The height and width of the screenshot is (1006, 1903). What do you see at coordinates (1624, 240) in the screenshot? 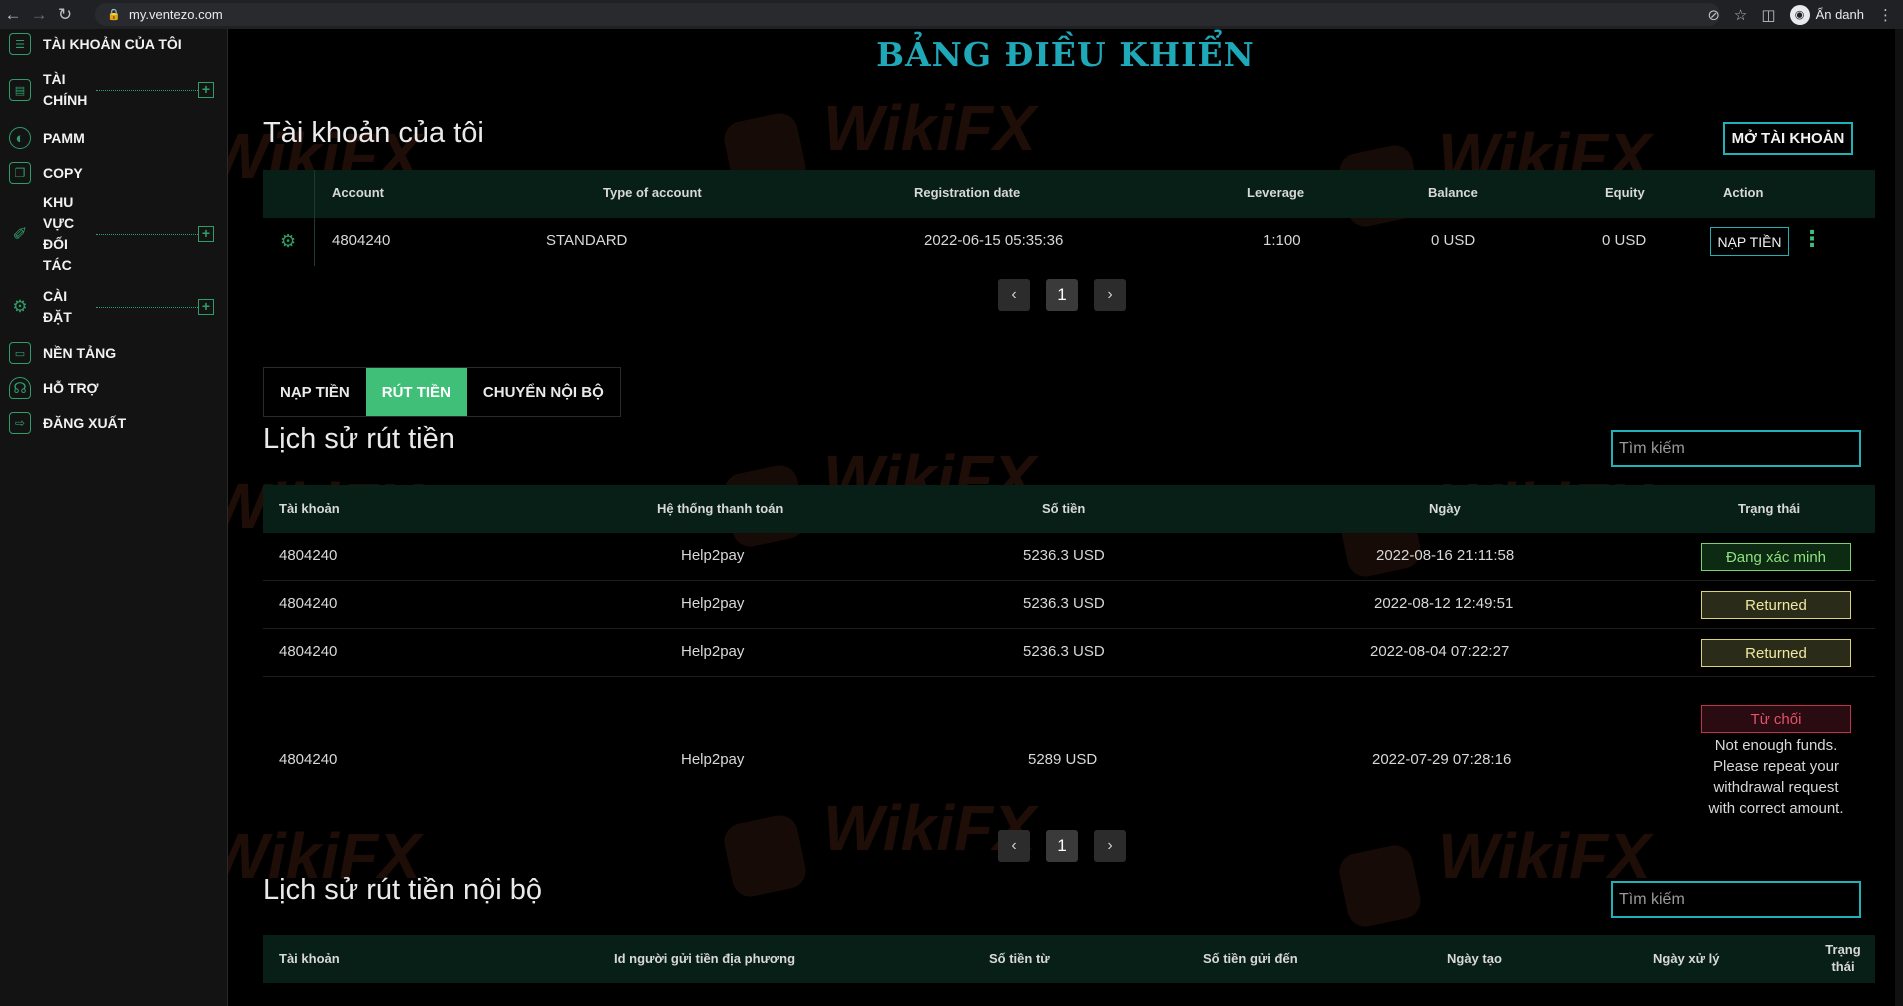
I see `cell-equity: 0 USD` at bounding box center [1624, 240].